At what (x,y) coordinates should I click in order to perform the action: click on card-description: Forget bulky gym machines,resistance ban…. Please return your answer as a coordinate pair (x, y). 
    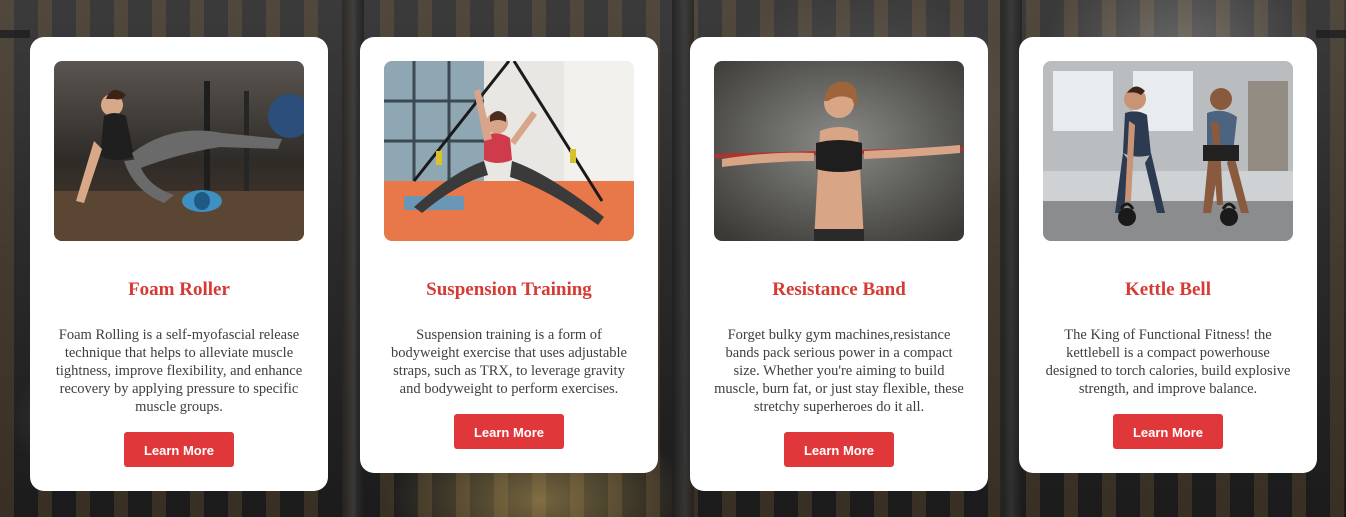
    Looking at the image, I should click on (839, 371).